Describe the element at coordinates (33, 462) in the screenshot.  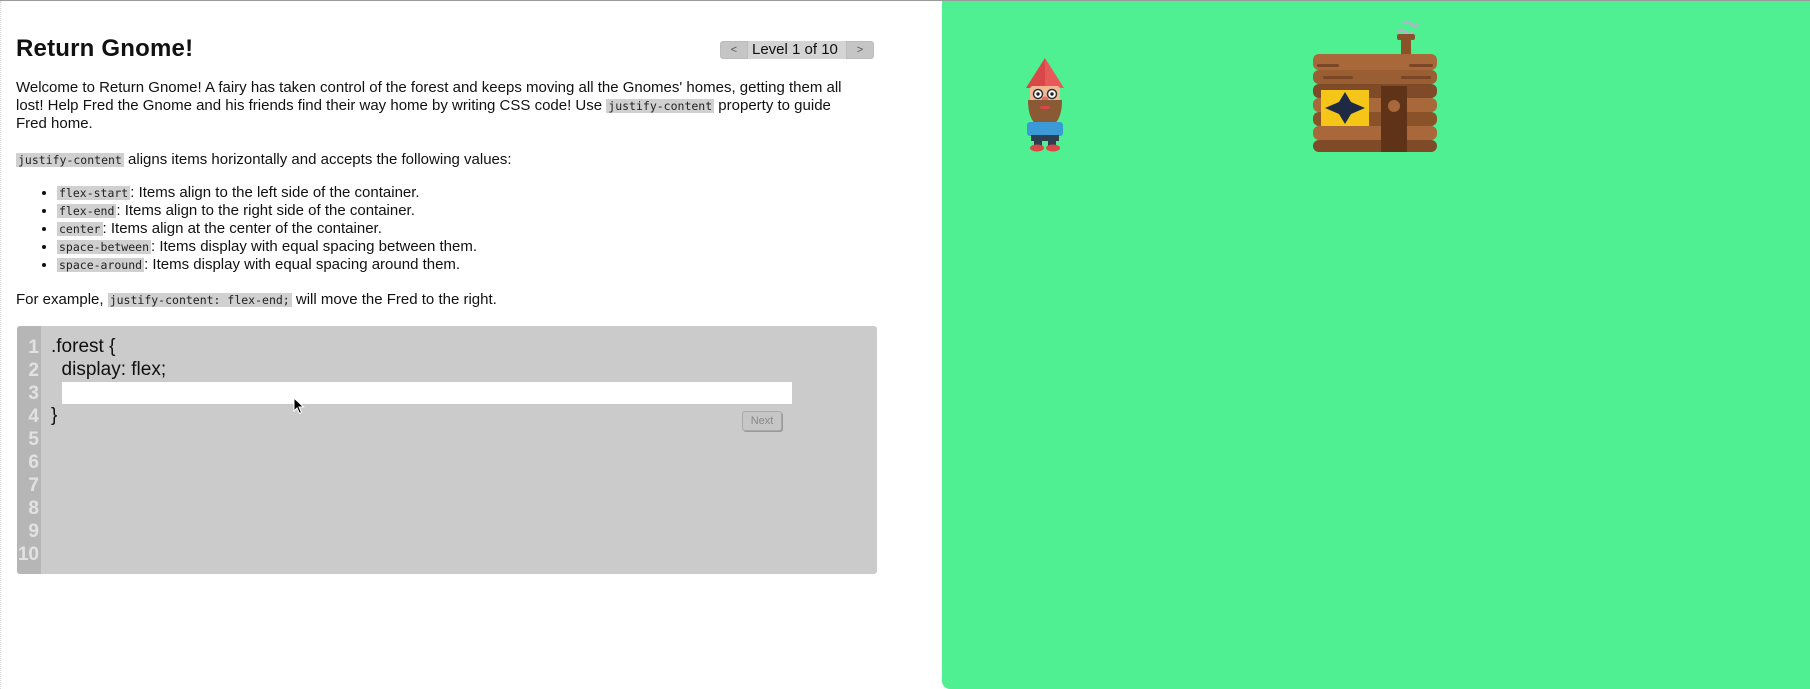
I see `line-number: 6` at that location.